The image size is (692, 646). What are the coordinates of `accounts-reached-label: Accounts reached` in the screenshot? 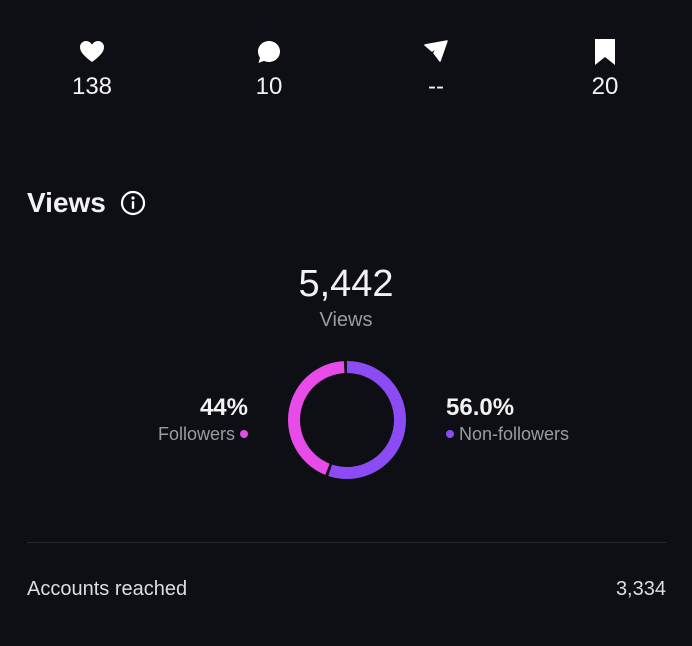 It's located at (107, 589).